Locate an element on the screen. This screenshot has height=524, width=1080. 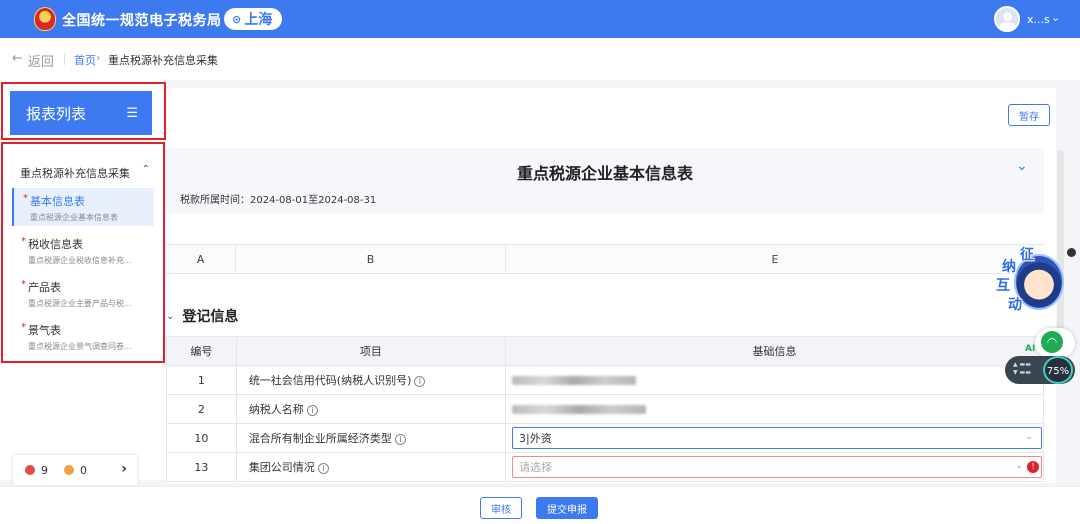
list-menu-icon: ☰ is located at coordinates (132, 113).